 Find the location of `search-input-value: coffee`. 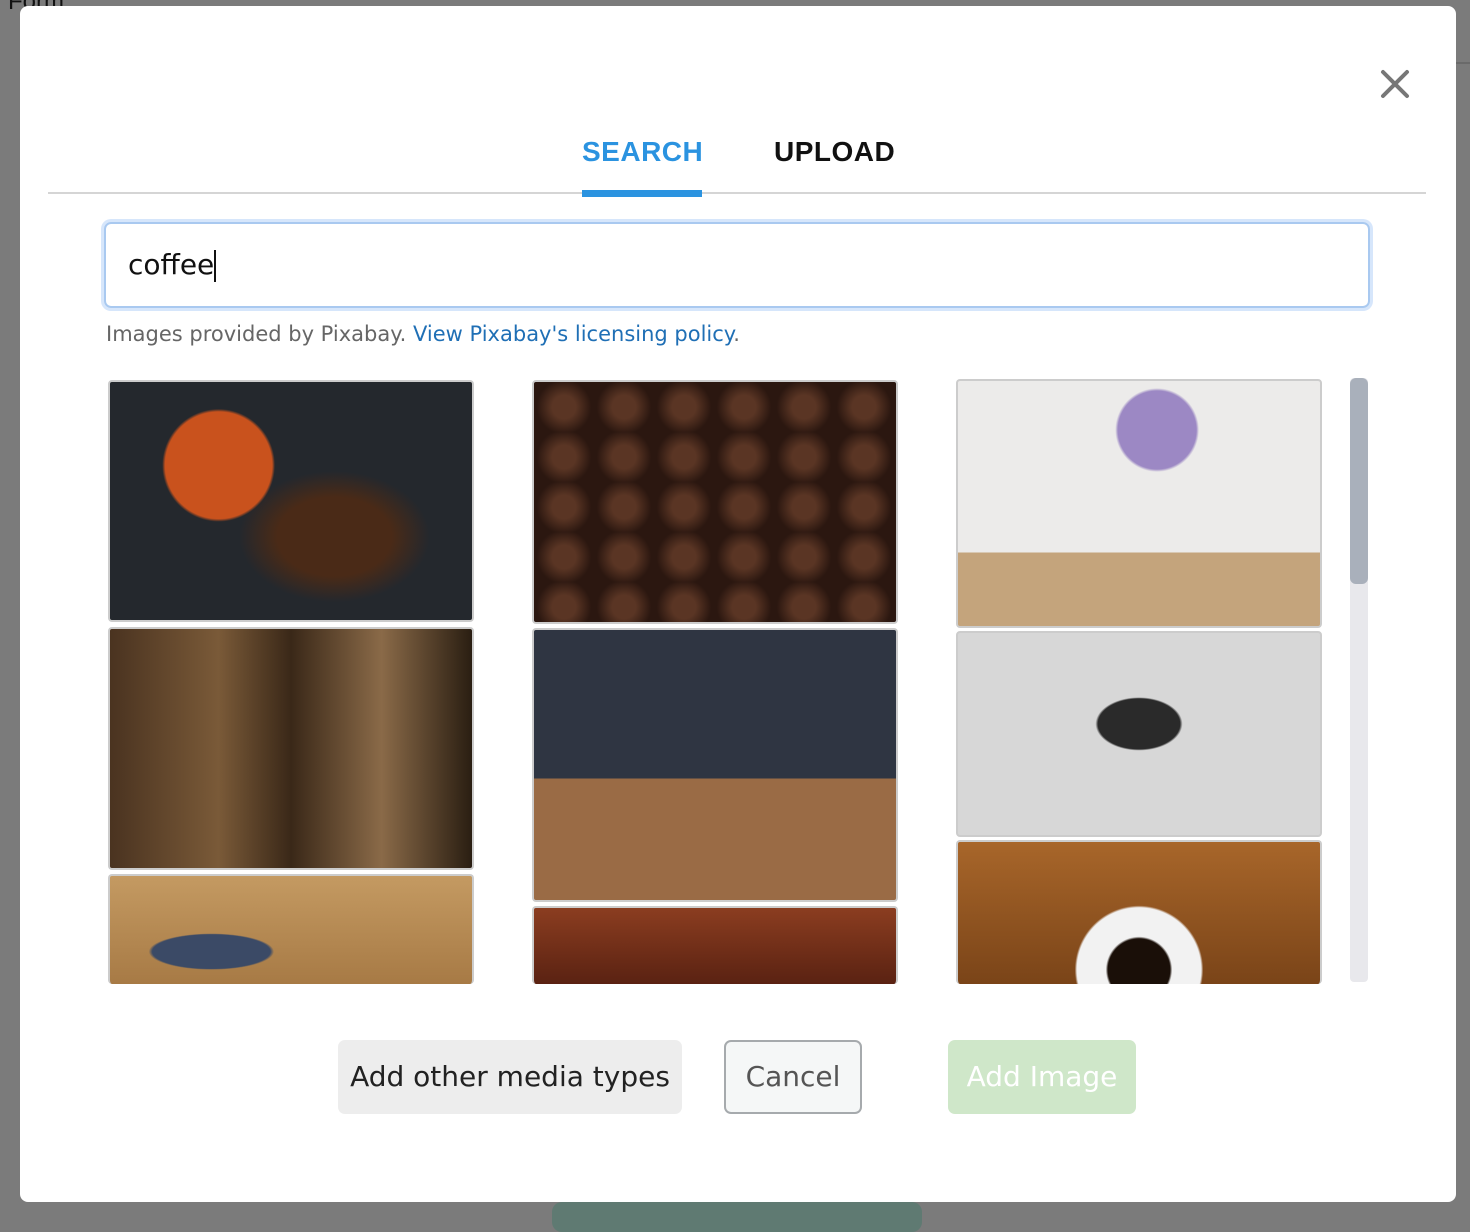

search-input-value: coffee is located at coordinates (171, 264).